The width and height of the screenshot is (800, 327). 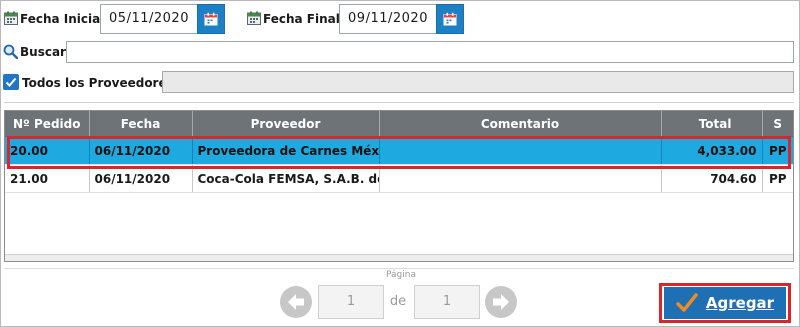 I want to click on fecha-inicial-calendar-button, so click(x=211, y=19).